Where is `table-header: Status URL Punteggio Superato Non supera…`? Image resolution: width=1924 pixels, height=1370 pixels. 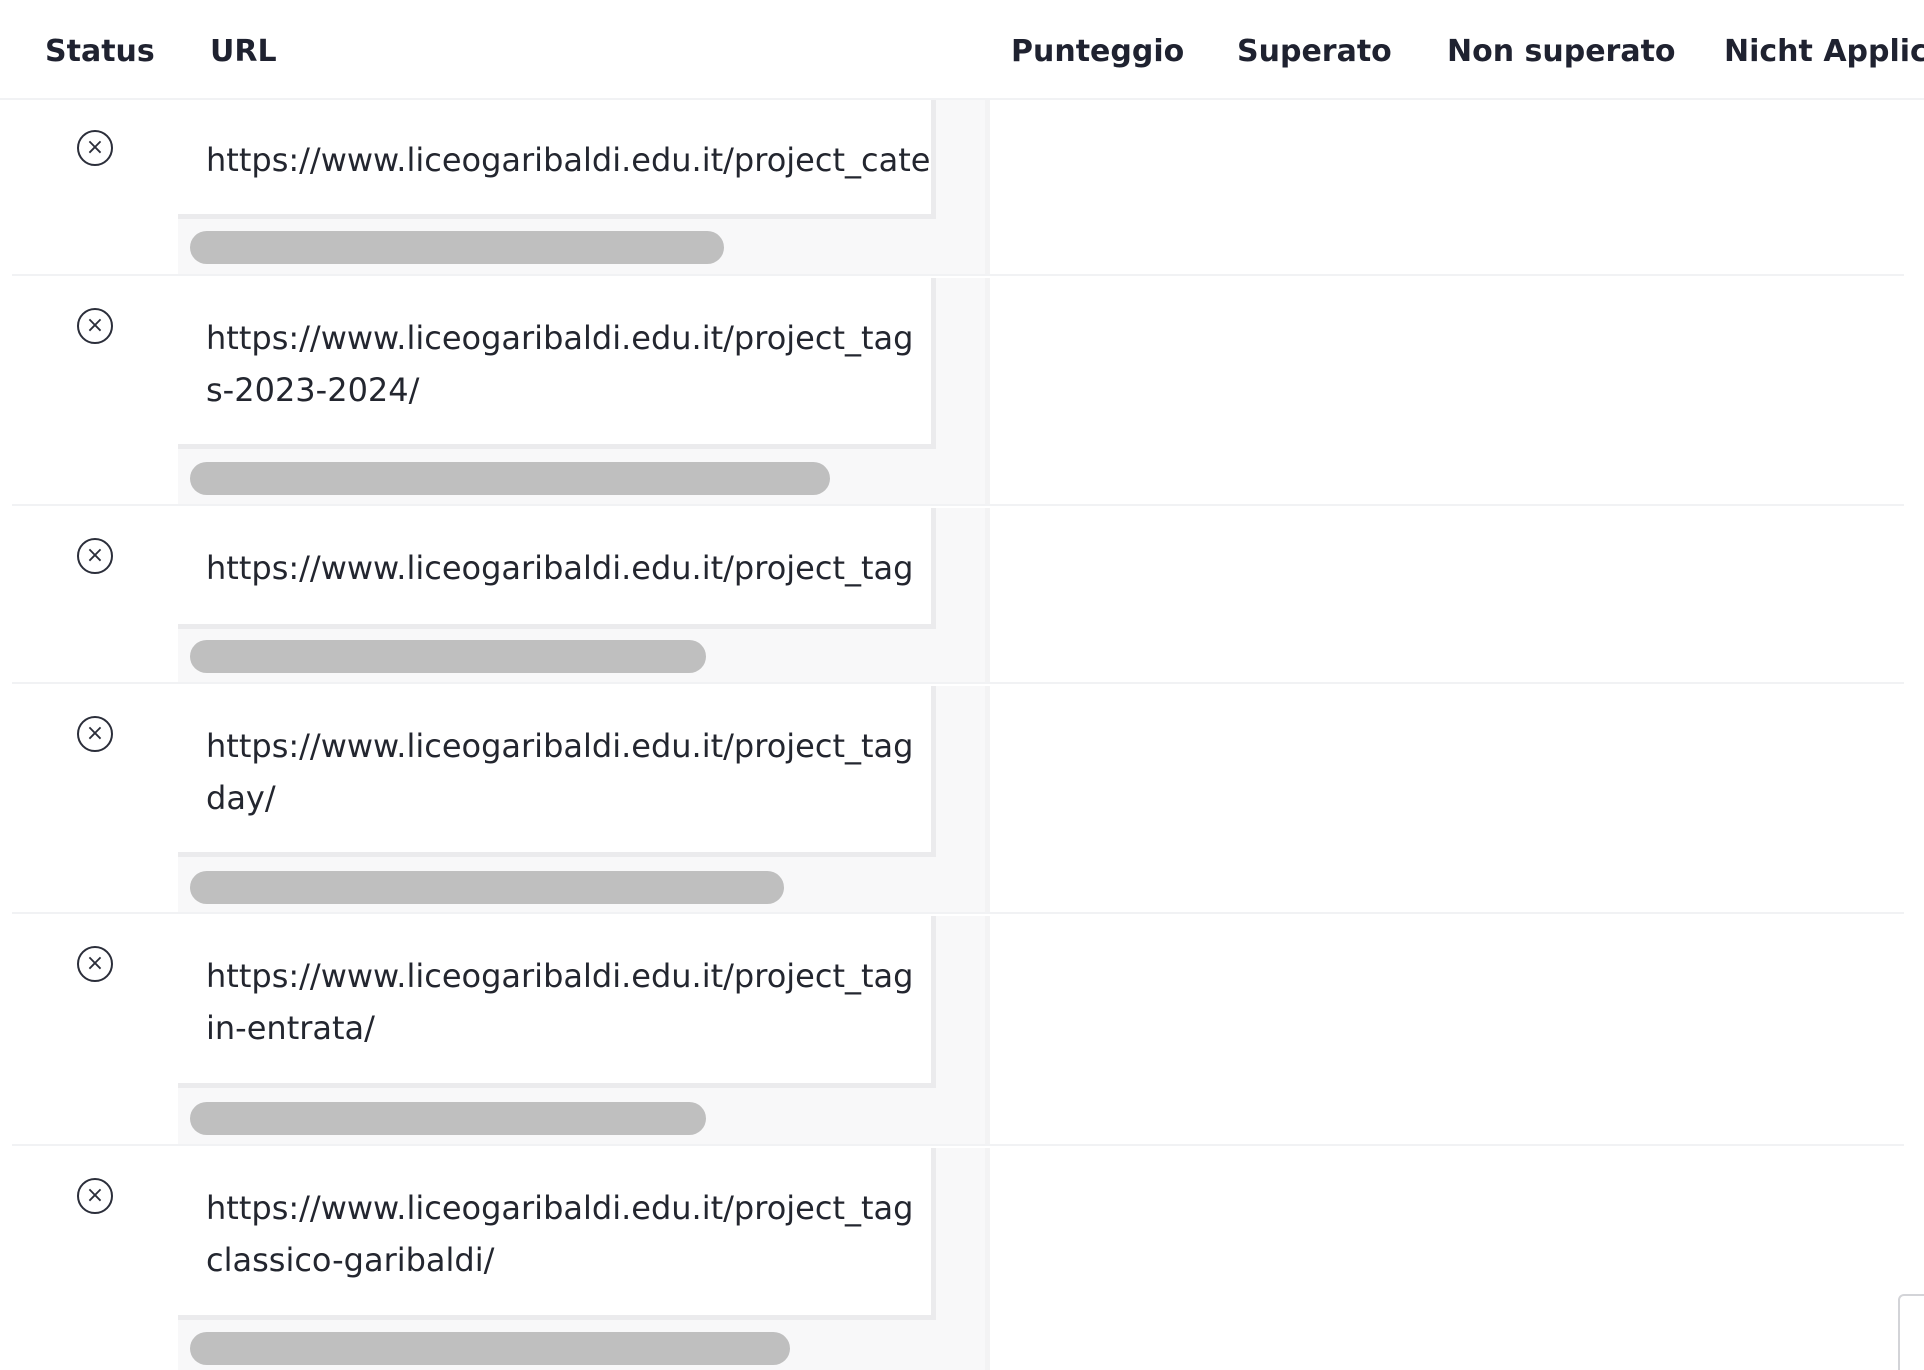
table-header: Status URL Punteggio Superato Non supera… is located at coordinates (962, 50).